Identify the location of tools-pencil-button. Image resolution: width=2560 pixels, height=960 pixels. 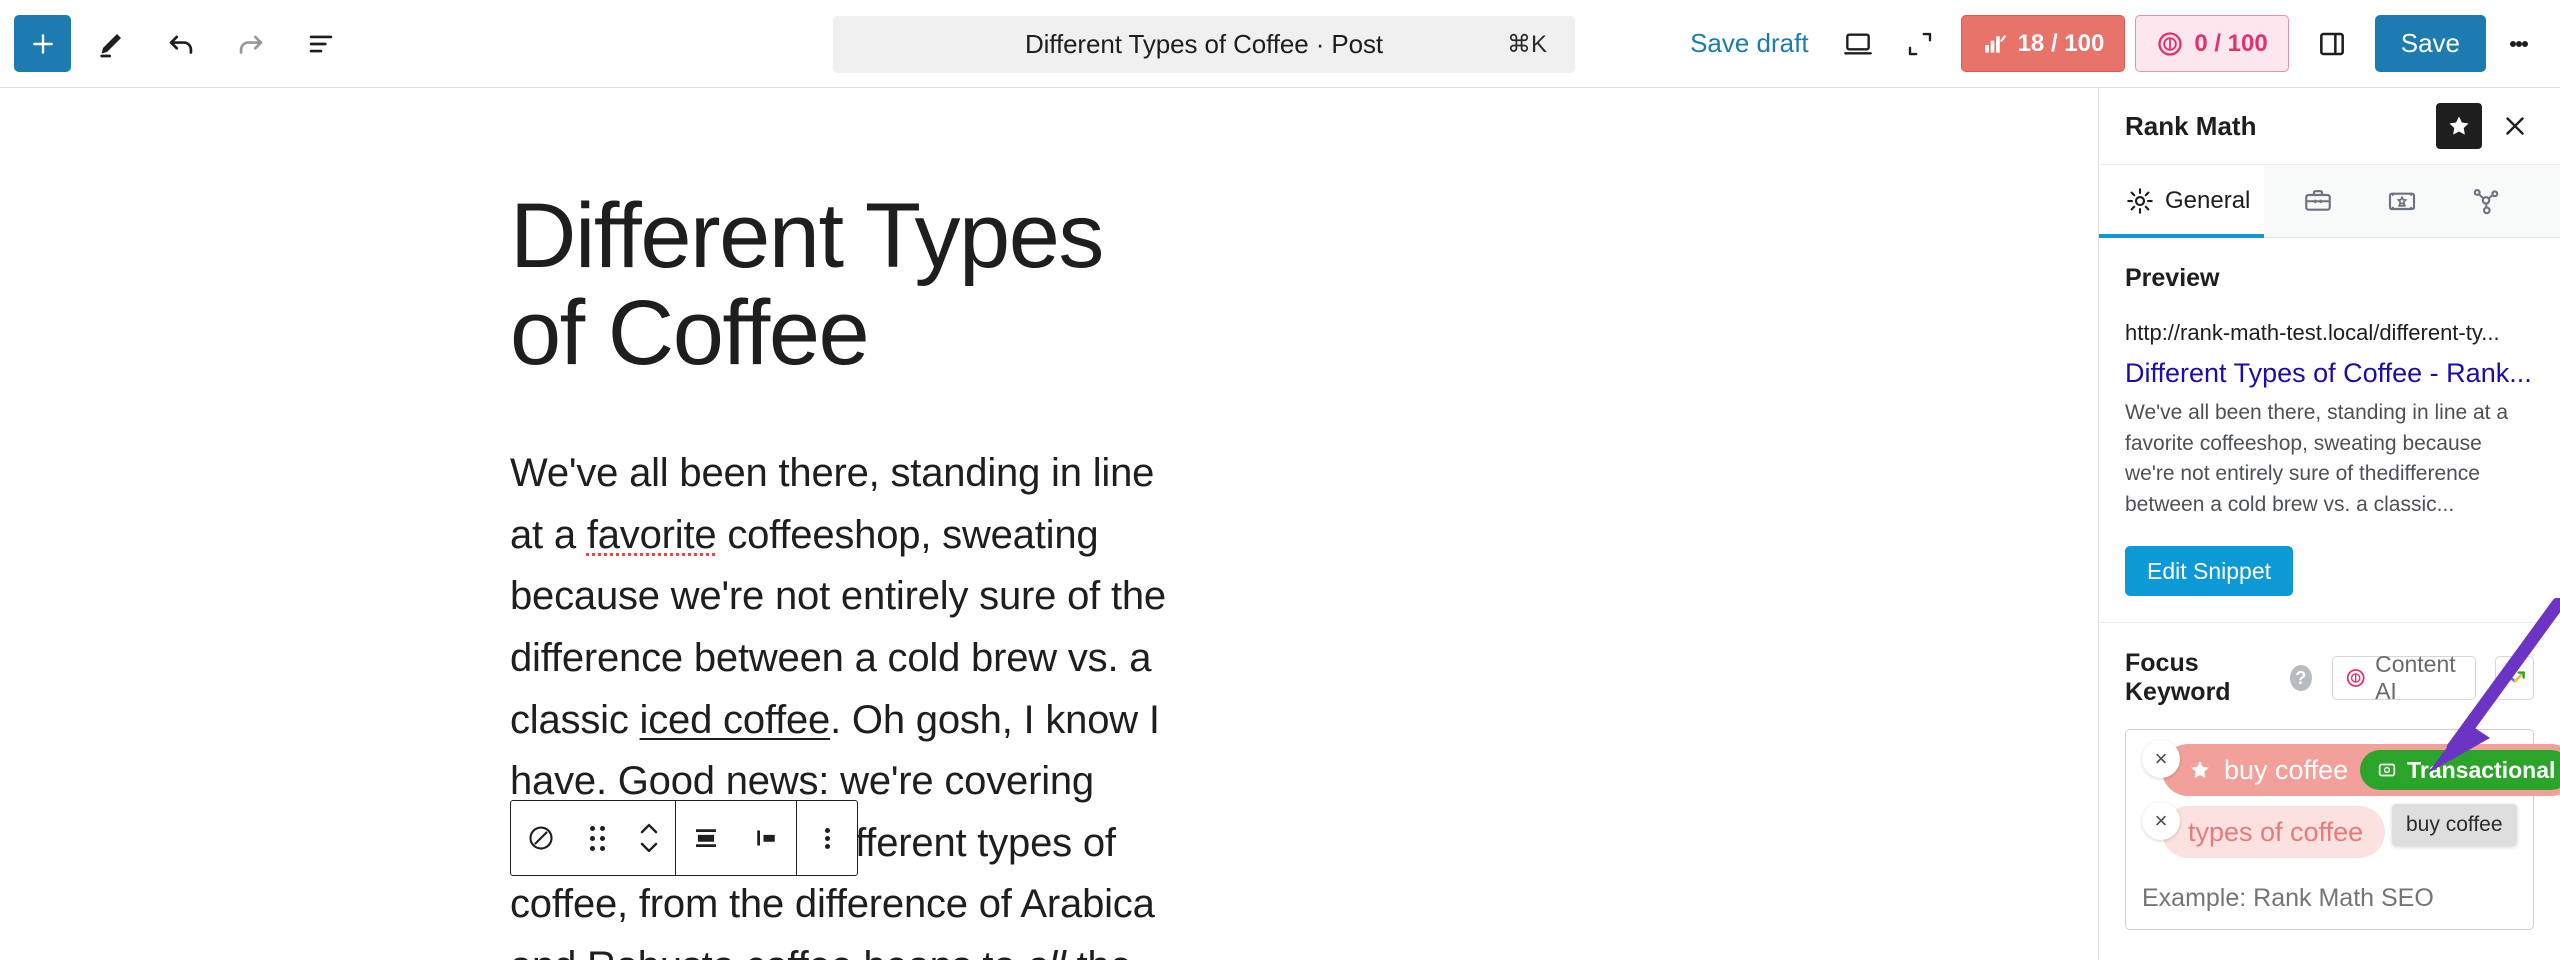
(111, 44).